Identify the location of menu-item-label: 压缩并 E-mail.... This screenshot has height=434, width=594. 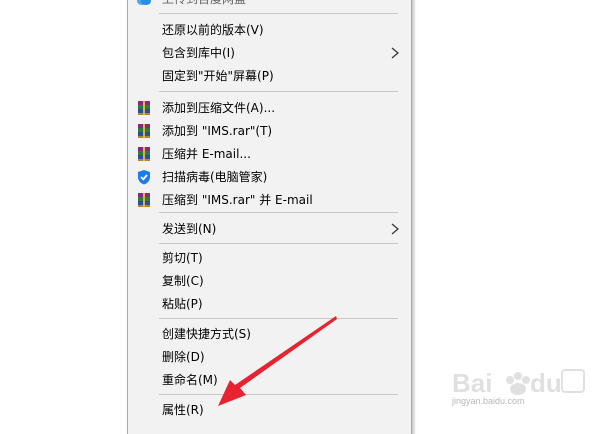
(206, 154).